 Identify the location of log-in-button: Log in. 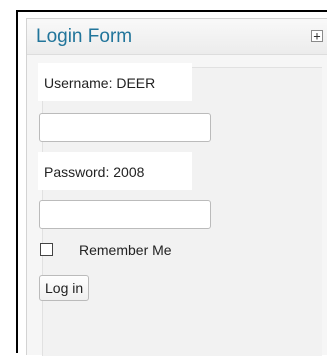
(64, 288).